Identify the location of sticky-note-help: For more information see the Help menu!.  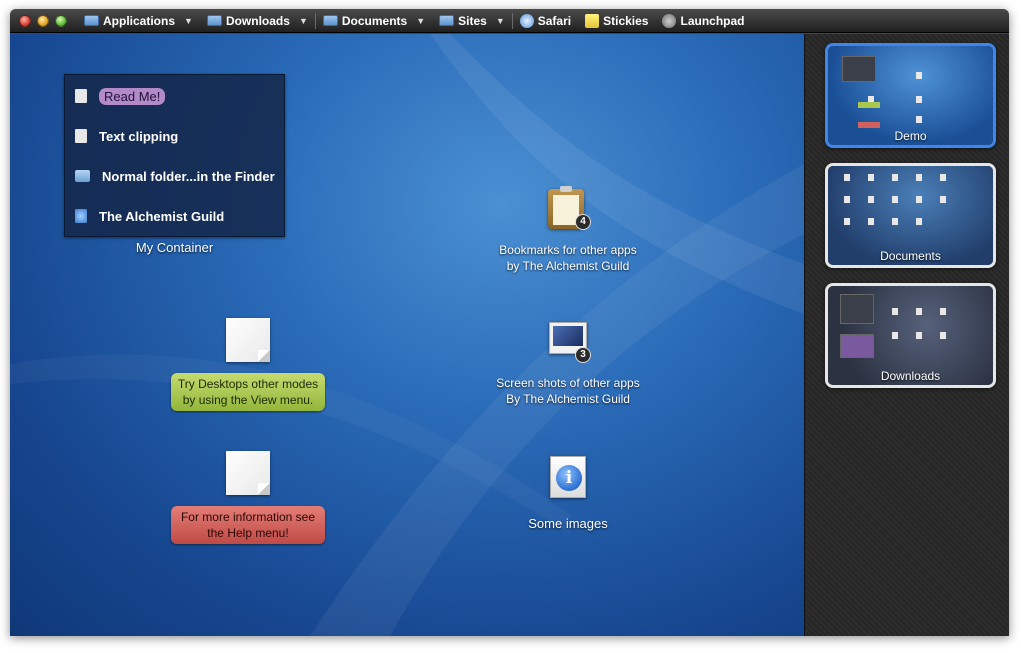
(248, 525).